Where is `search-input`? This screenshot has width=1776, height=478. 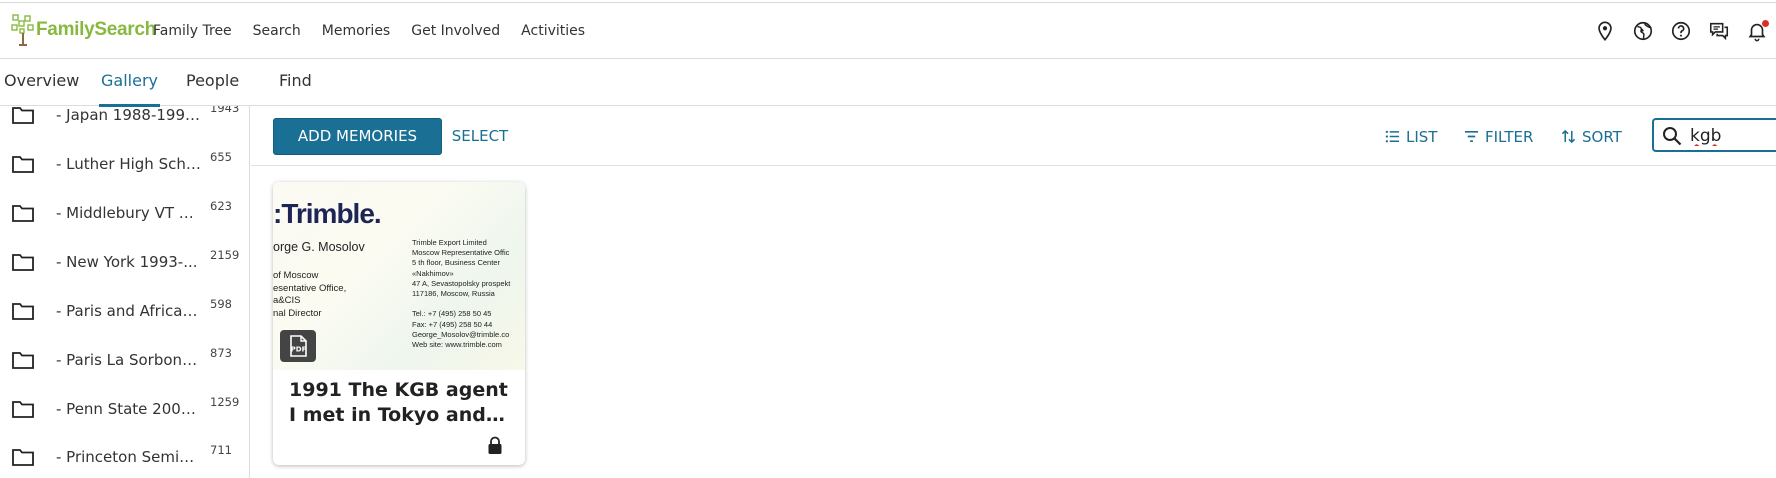 search-input is located at coordinates (1733, 136).